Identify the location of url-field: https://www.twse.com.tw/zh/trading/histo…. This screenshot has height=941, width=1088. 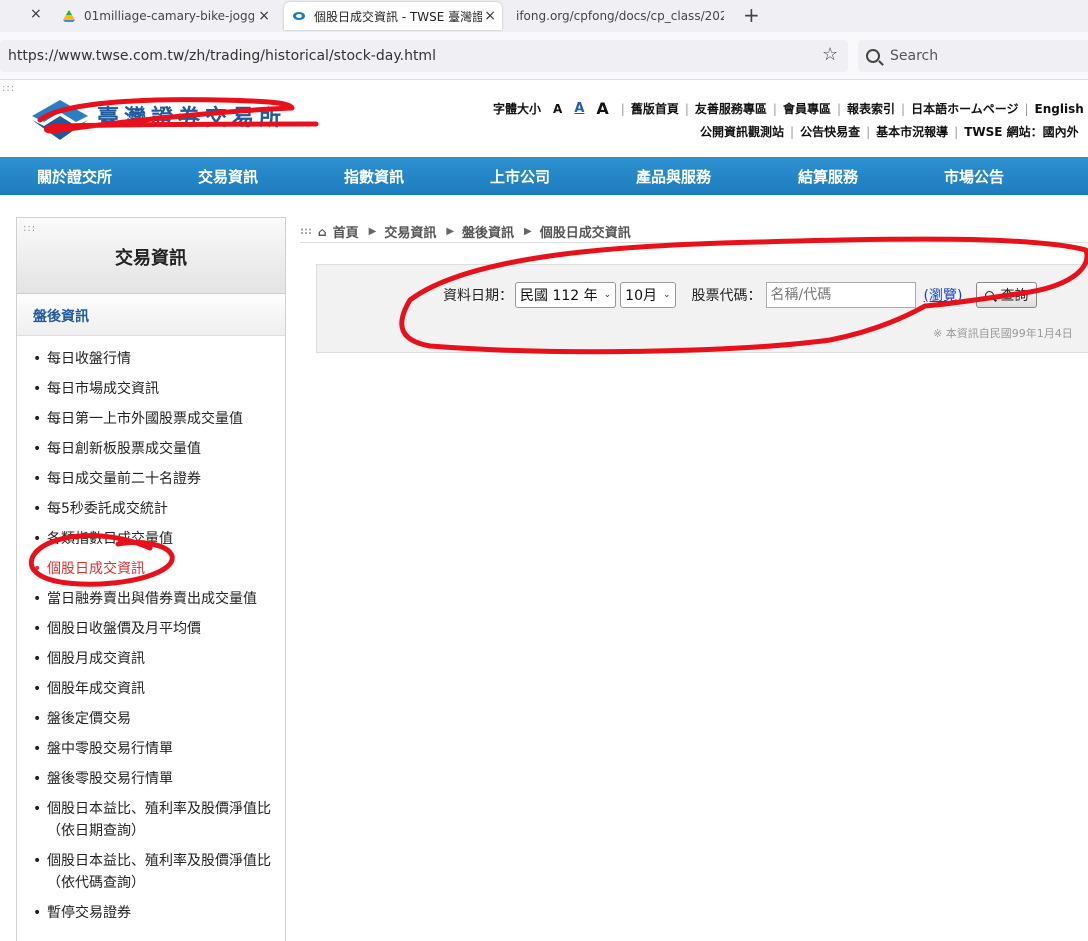
(424, 56).